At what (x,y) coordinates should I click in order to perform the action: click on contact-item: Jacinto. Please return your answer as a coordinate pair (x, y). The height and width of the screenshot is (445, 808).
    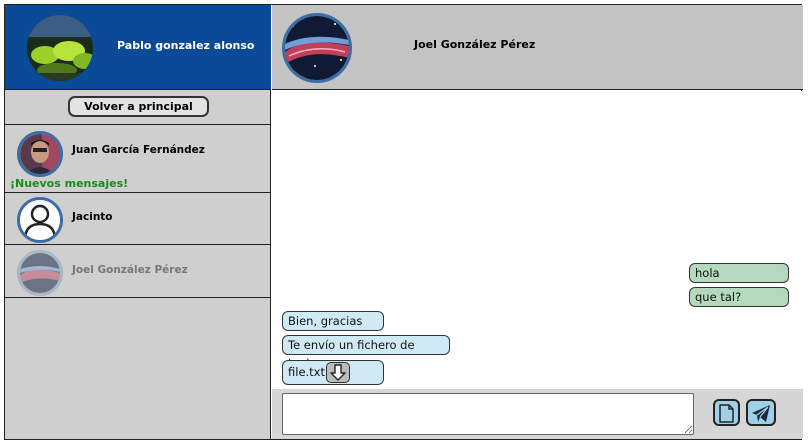
    Looking at the image, I should click on (138, 219).